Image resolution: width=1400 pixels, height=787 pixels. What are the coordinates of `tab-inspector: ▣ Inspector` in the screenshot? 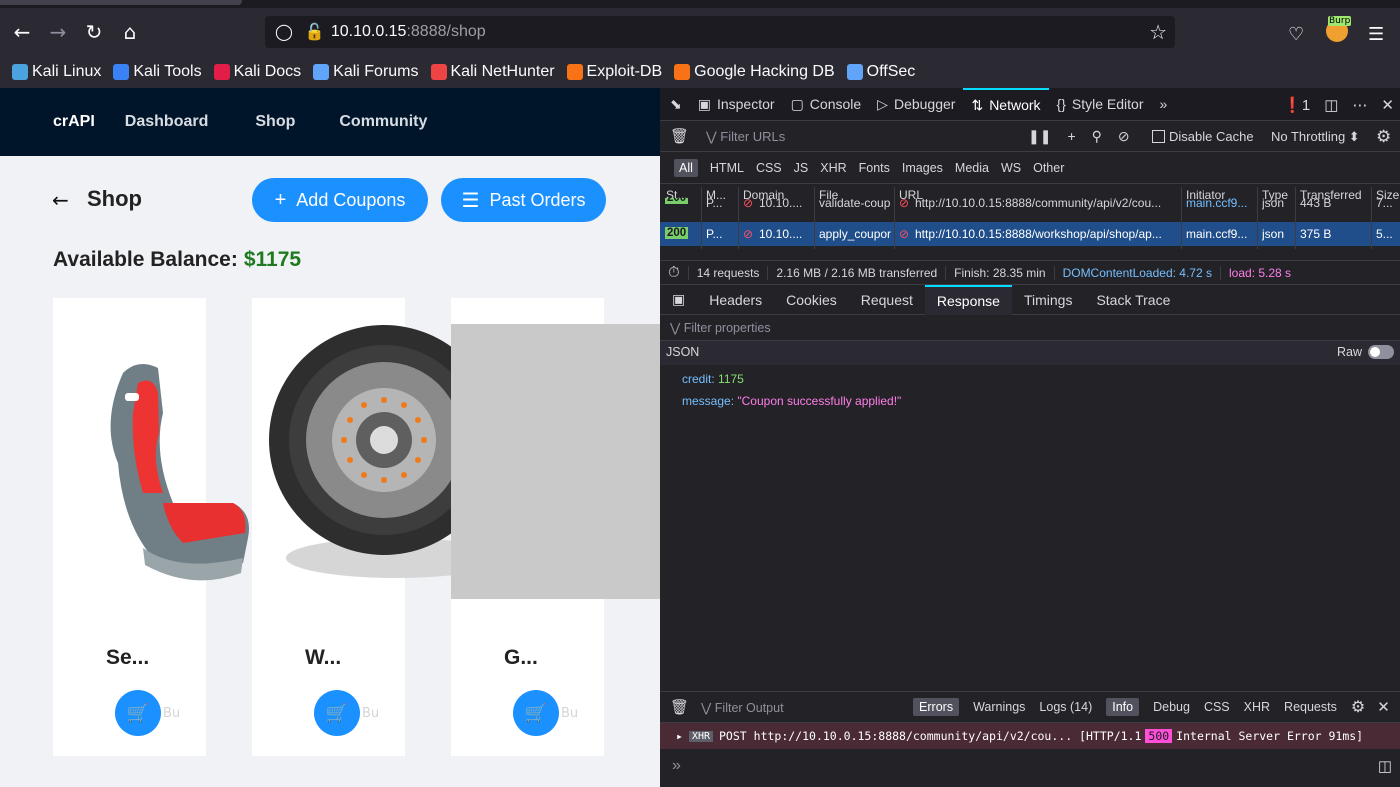 It's located at (736, 104).